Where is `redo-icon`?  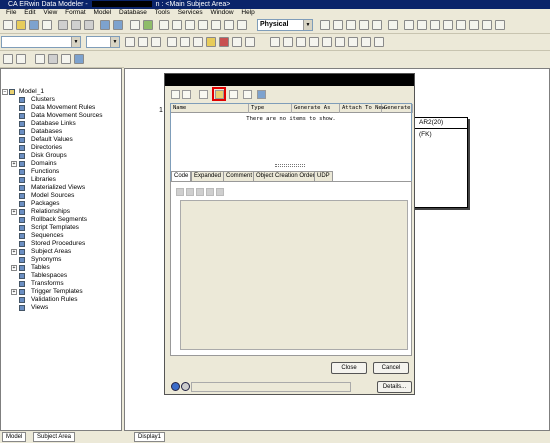
redo-icon is located at coordinates (118, 25).